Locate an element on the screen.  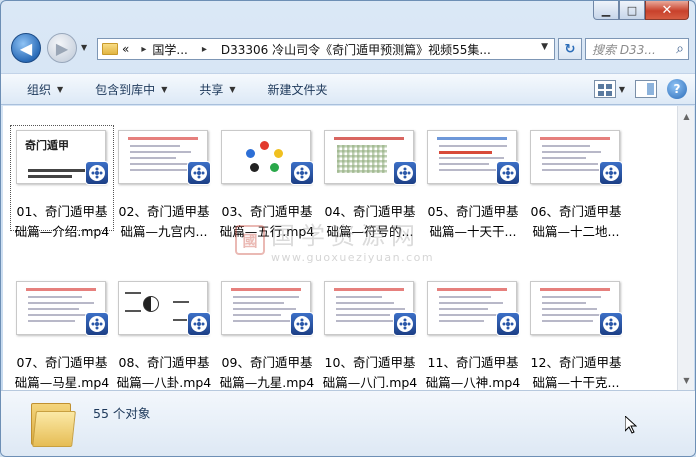
new-folder-button: 新建文件夹 is located at coordinates (298, 89).